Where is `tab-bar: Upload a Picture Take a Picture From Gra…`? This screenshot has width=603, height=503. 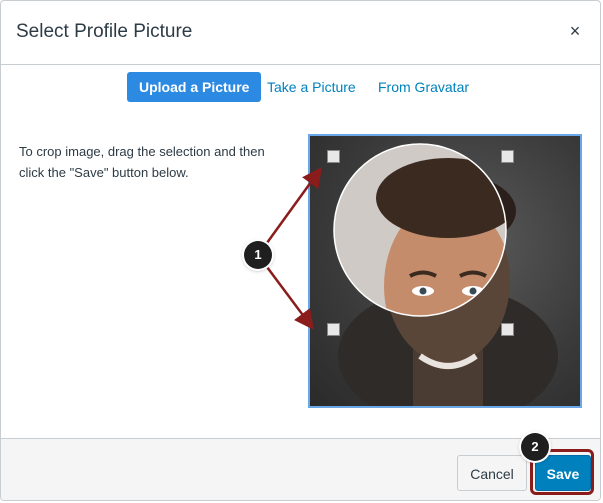
tab-bar: Upload a Picture Take a Picture From Gra… is located at coordinates (300, 87).